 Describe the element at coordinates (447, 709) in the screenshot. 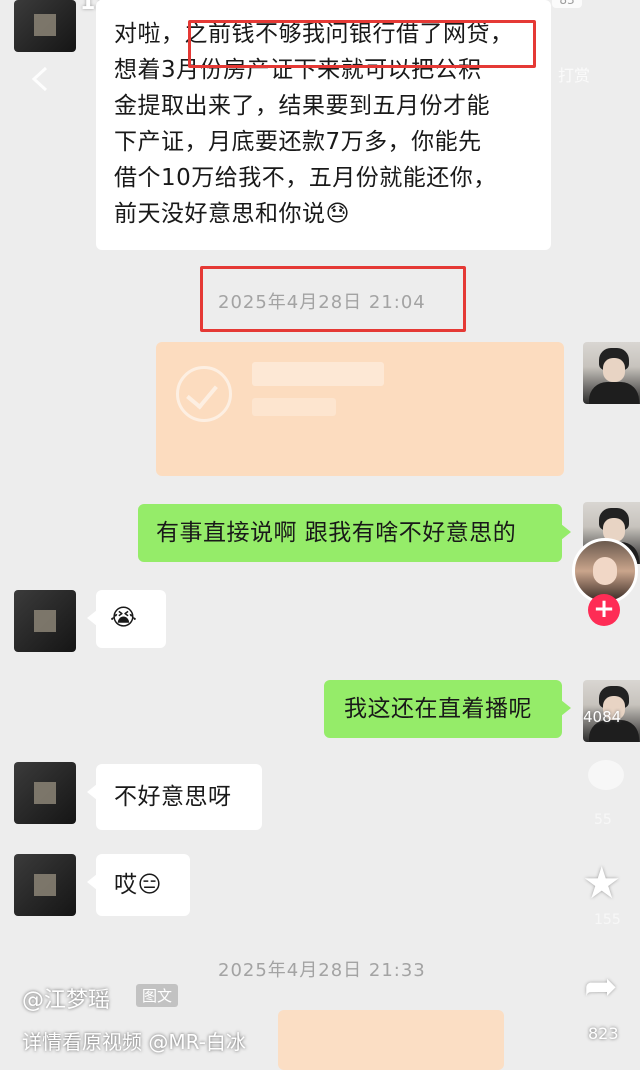

I see `message-bubble-outgoing: 我这还在直着播呢` at that location.